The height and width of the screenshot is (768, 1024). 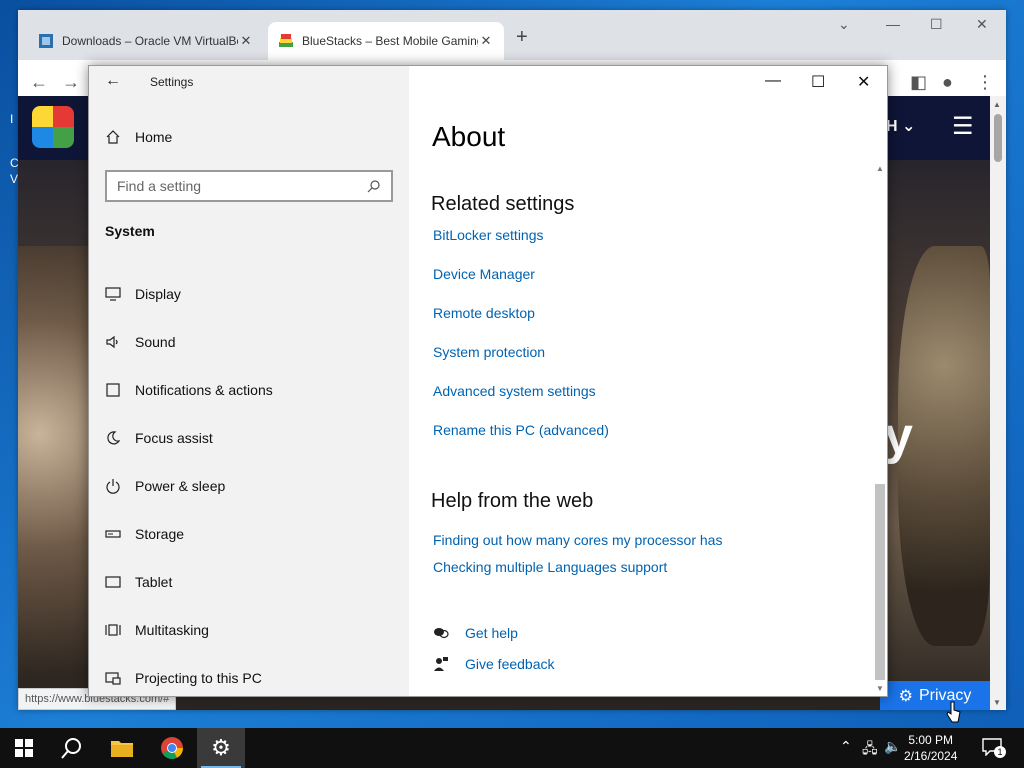 What do you see at coordinates (113, 678) in the screenshot?
I see `projecting-icon` at bounding box center [113, 678].